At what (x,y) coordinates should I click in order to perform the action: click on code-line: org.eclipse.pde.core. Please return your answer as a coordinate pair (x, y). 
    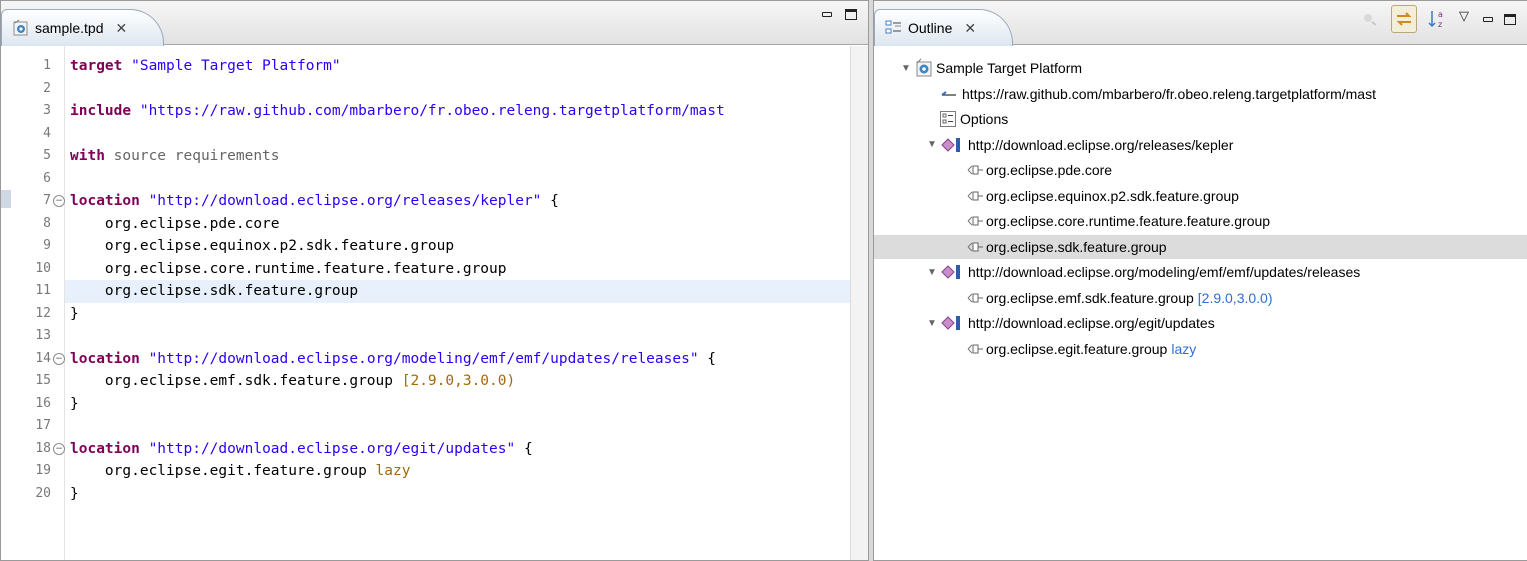
    Looking at the image, I should click on (175, 224).